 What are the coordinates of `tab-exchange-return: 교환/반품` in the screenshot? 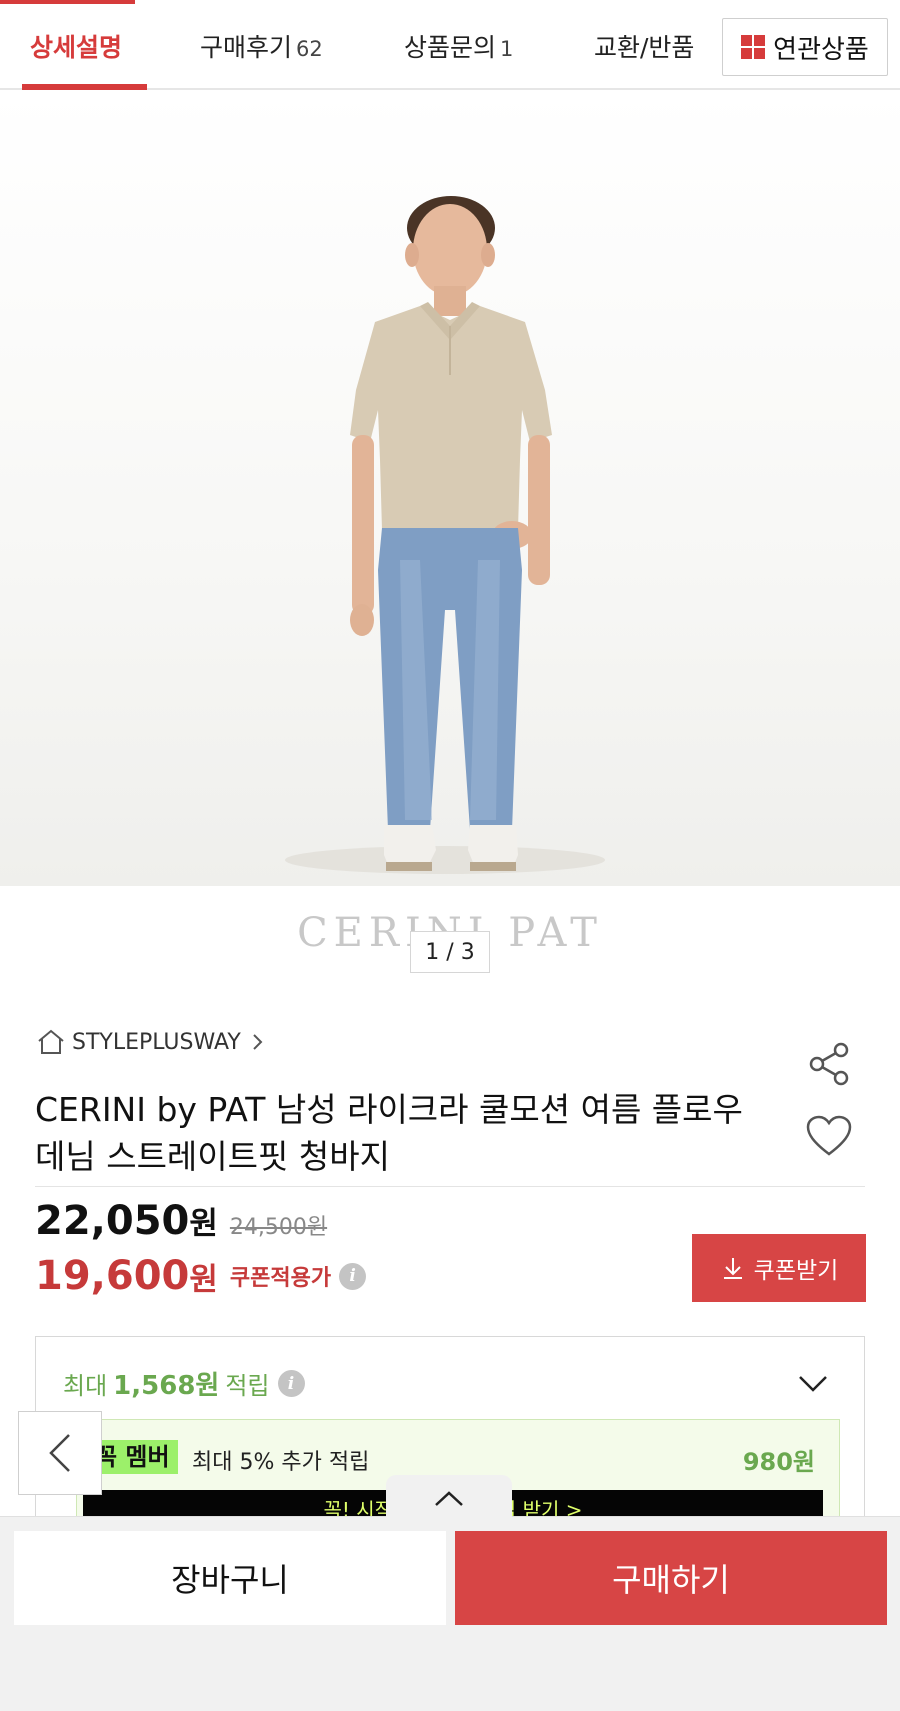 It's located at (644, 45).